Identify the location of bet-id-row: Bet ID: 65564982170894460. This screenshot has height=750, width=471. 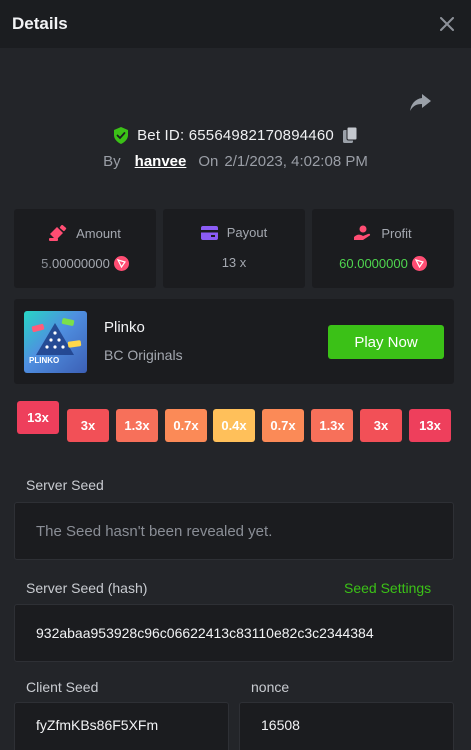
(235, 135).